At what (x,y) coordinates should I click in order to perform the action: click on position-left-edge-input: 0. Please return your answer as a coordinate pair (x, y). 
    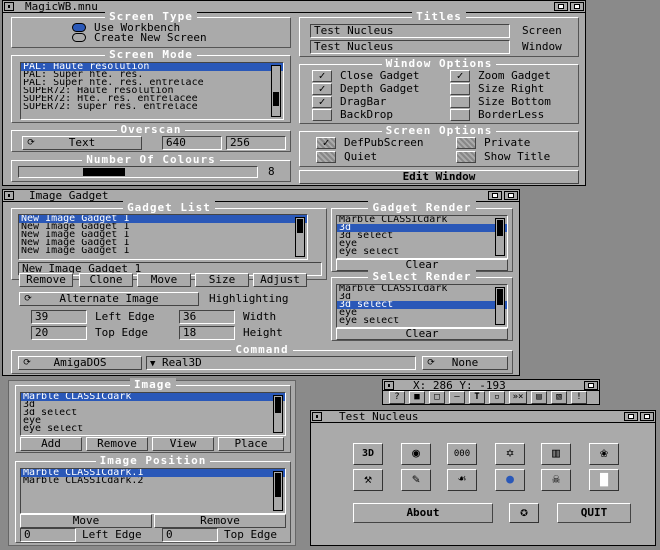
    Looking at the image, I should click on (48, 535).